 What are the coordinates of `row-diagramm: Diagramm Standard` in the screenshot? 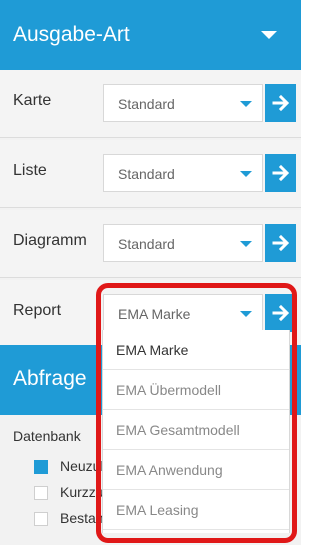 It's located at (150, 244).